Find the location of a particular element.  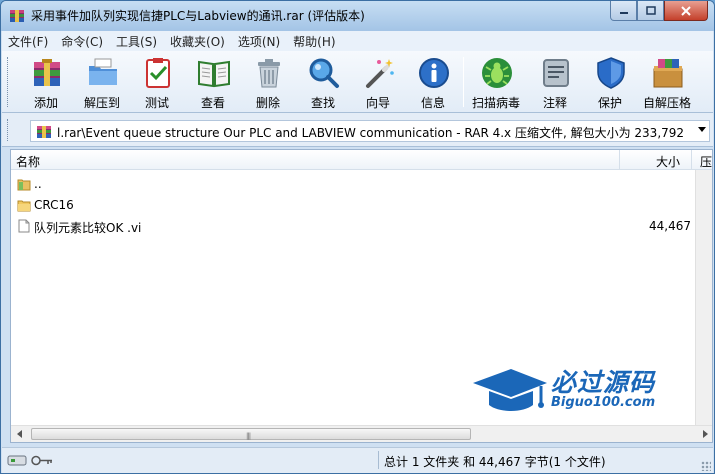

column-size: 大小 is located at coordinates (668, 161).